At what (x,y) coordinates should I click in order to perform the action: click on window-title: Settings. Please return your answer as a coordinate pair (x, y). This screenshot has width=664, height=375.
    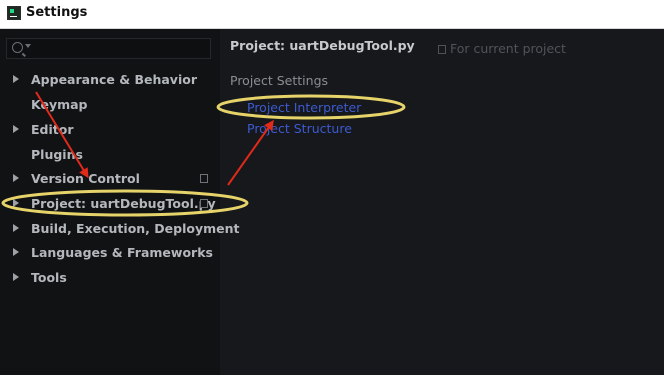
    Looking at the image, I should click on (57, 12).